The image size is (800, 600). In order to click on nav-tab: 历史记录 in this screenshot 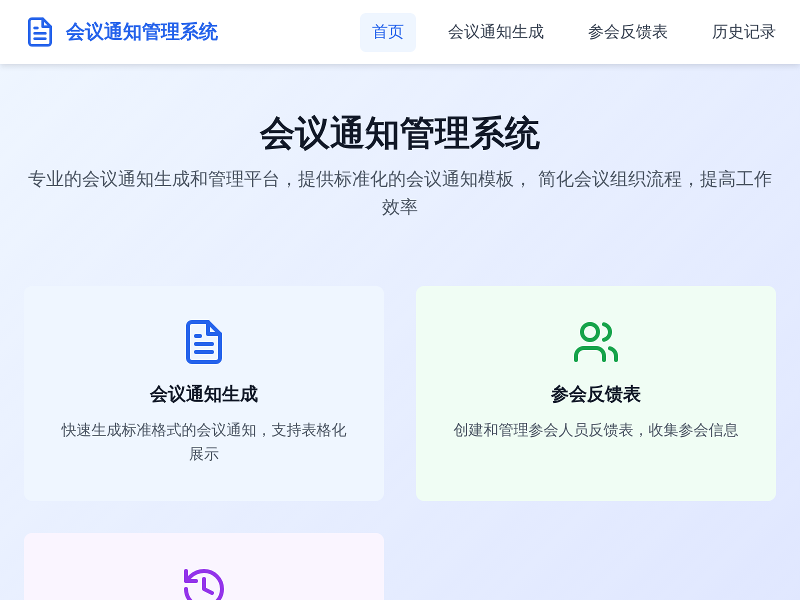, I will do `click(744, 32)`.